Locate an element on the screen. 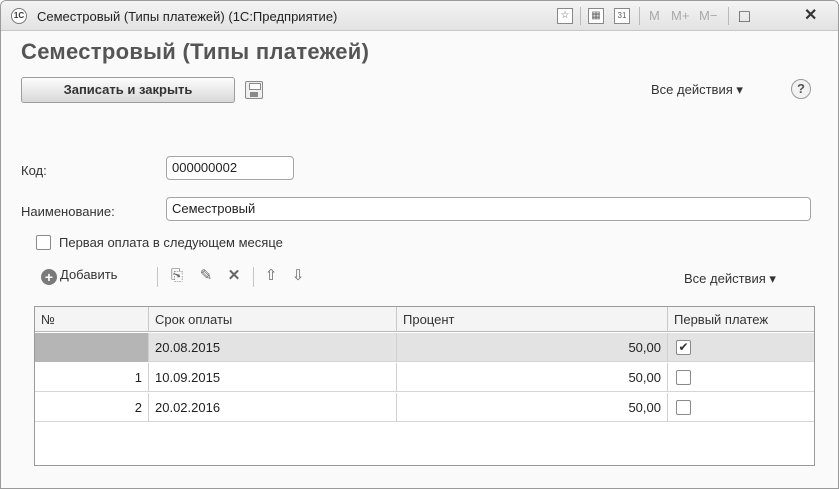  memory-plus-button: M+ is located at coordinates (680, 16).